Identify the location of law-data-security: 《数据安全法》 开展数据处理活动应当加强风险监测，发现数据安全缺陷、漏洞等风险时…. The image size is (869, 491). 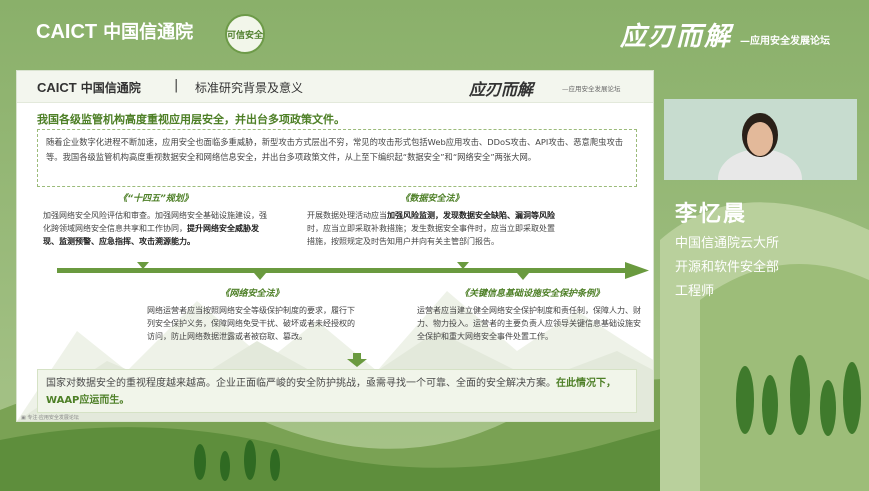
(431, 220).